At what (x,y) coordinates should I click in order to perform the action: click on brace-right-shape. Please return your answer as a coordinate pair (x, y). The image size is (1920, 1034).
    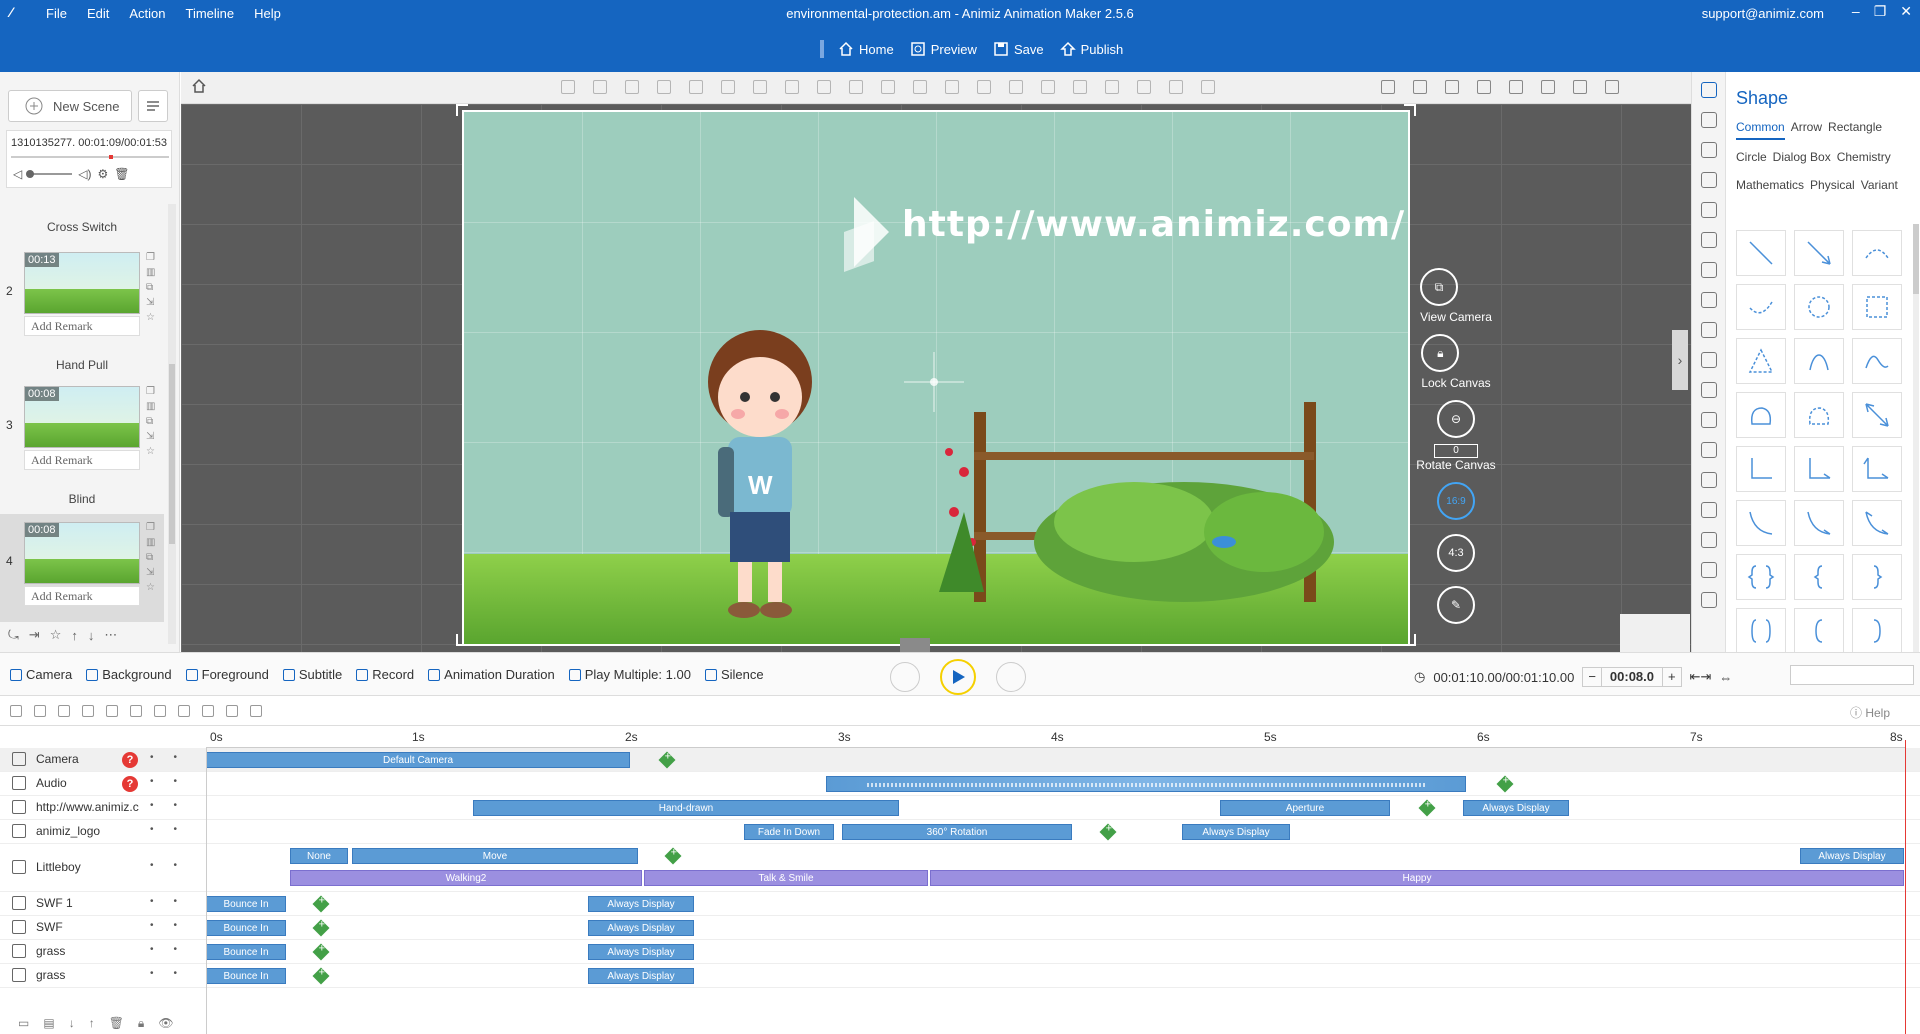
    Looking at the image, I should click on (1877, 577).